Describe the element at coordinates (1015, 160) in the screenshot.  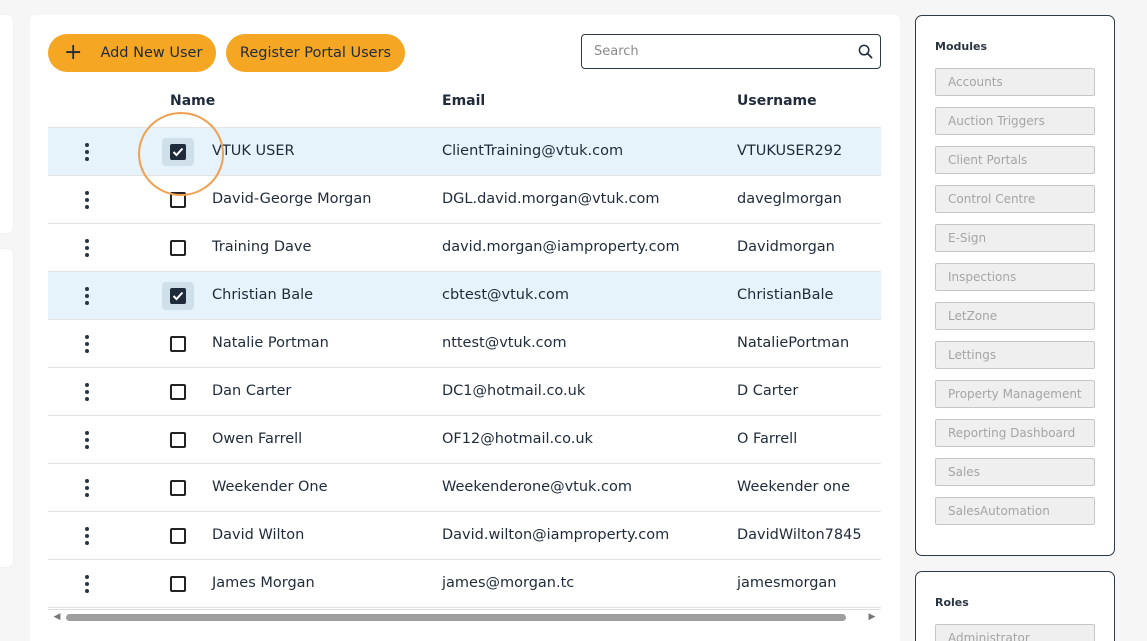
I see `module-button: Client Portals` at that location.